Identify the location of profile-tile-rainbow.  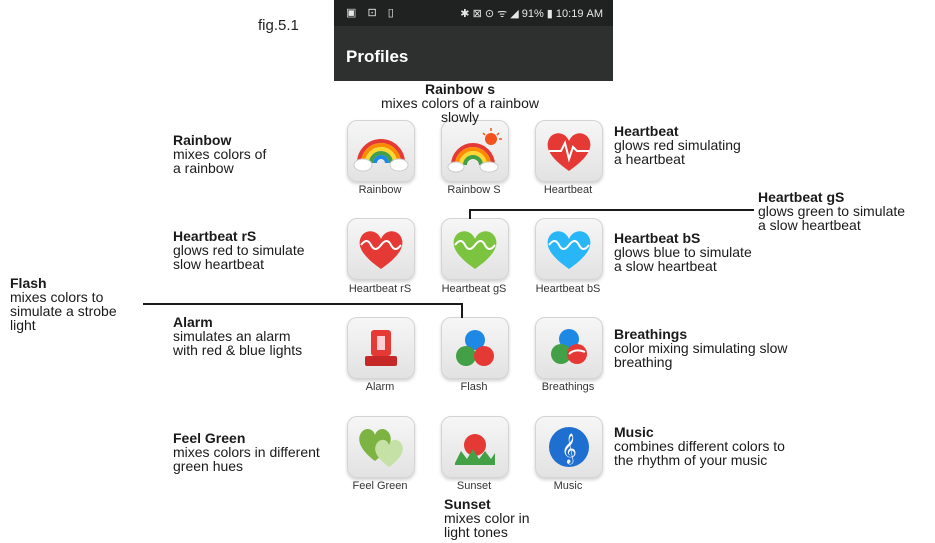
(381, 151).